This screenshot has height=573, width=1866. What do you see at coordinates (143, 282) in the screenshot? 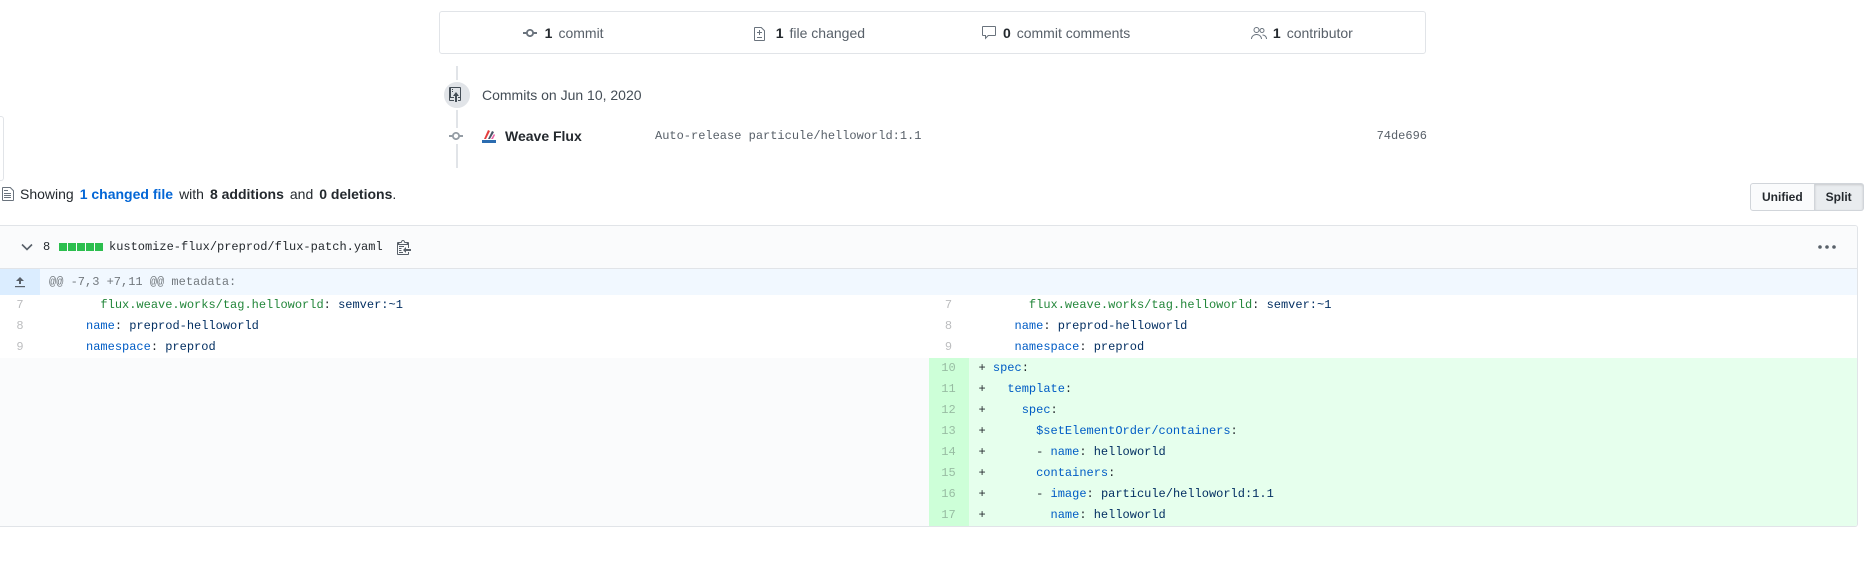
I see `hunk-header-text: @@ -7,3 +7,11 @@ metadata:` at bounding box center [143, 282].